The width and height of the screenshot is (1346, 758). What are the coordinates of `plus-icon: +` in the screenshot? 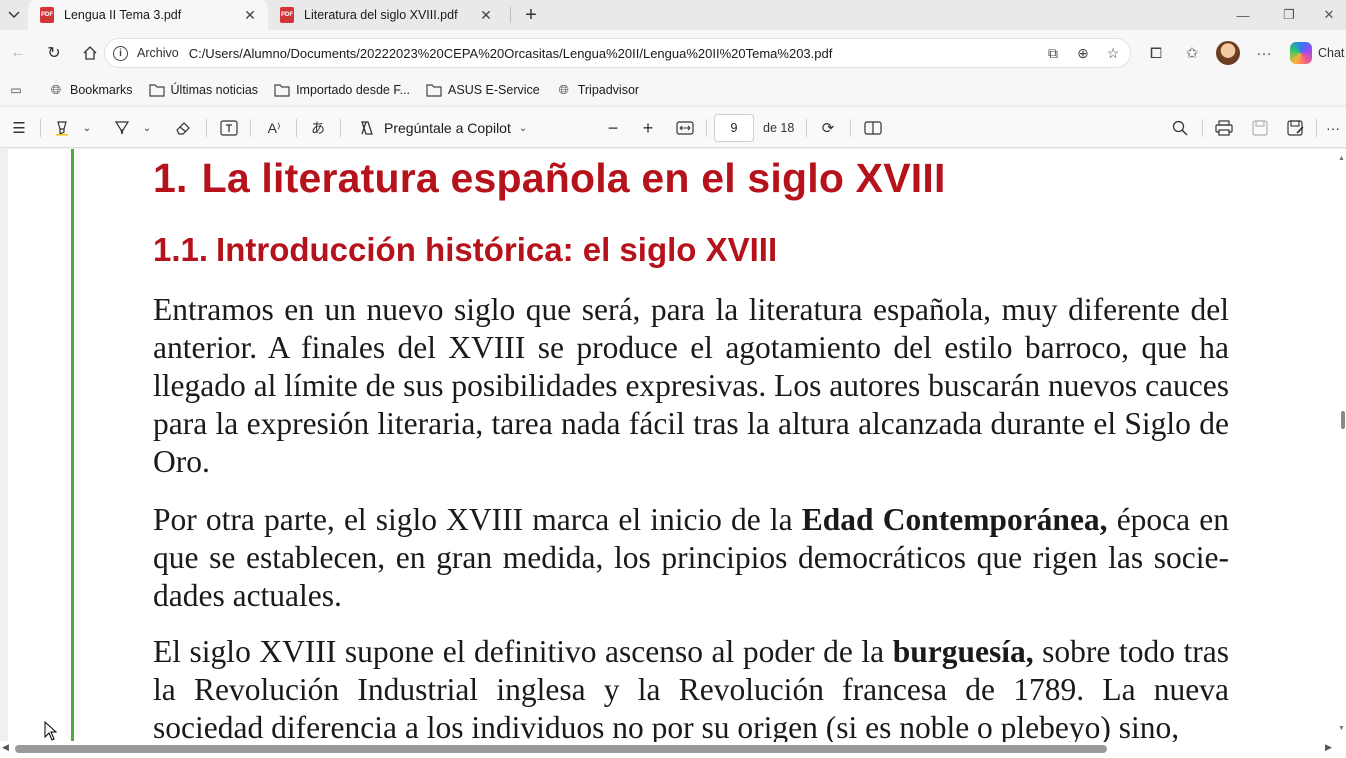 It's located at (531, 14).